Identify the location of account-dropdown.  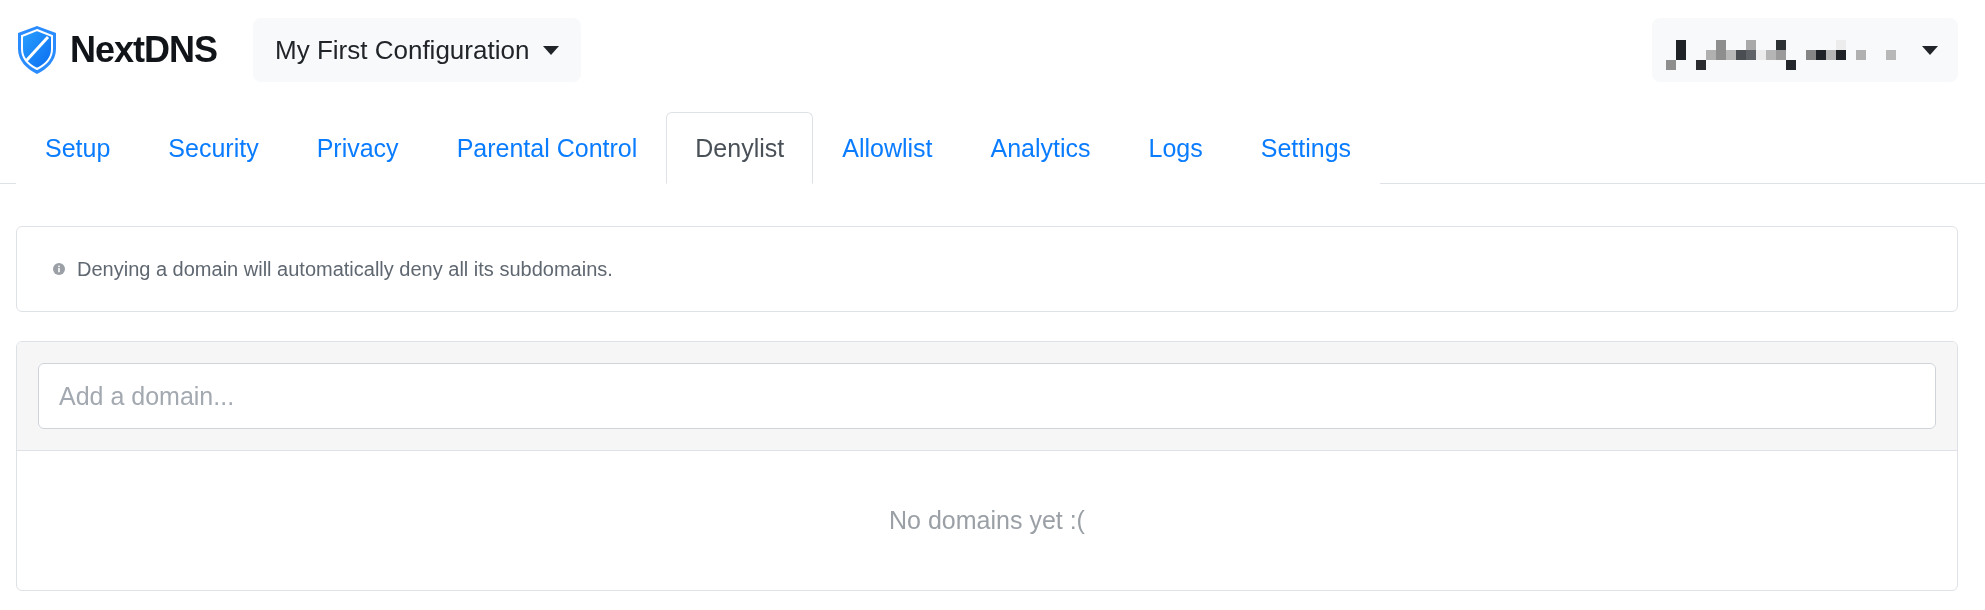
(1805, 50).